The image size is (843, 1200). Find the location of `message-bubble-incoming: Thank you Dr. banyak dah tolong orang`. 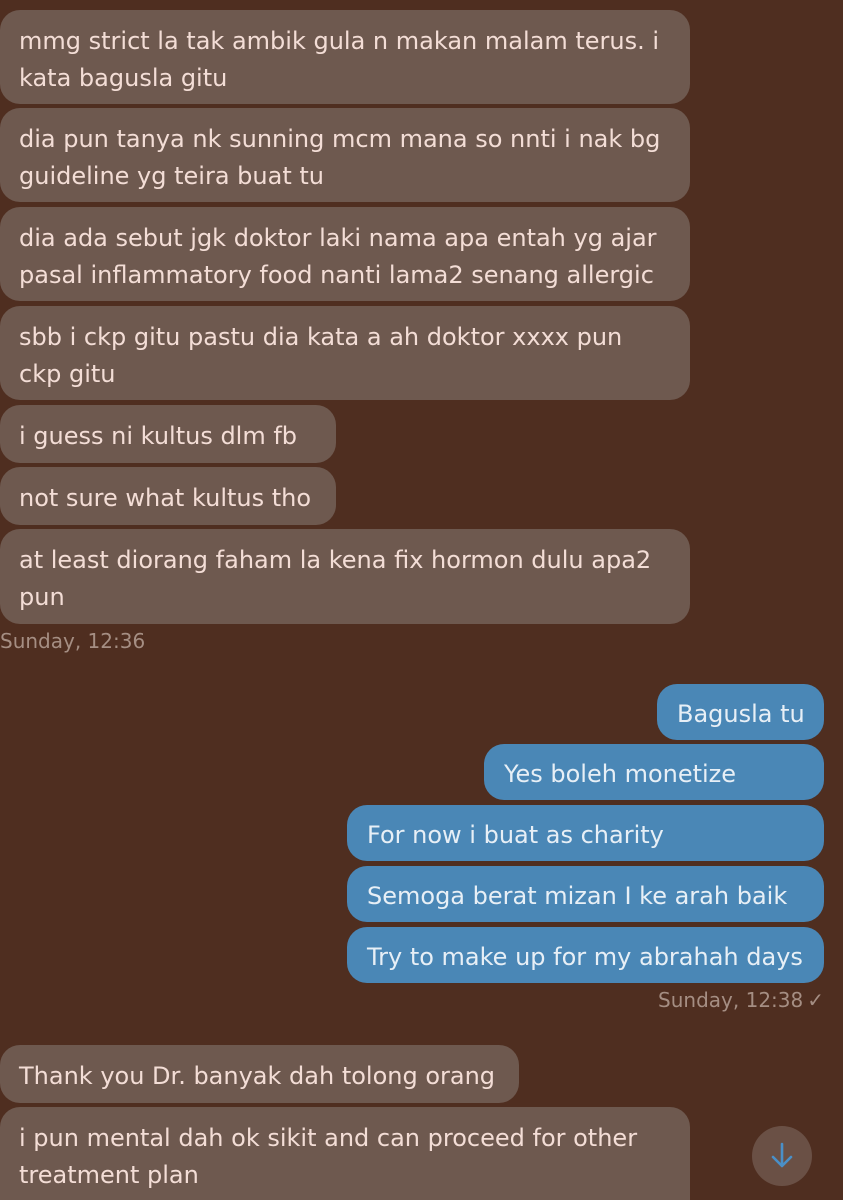

message-bubble-incoming: Thank you Dr. banyak dah tolong orang is located at coordinates (259, 1074).